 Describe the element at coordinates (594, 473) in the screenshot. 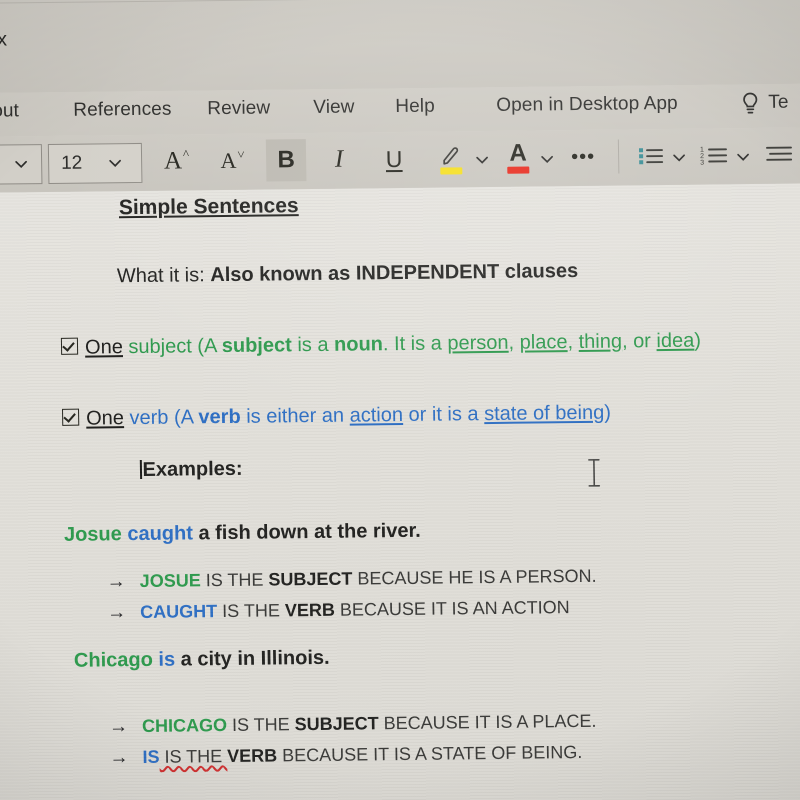

I see `mouse-ibeam-cursor` at that location.